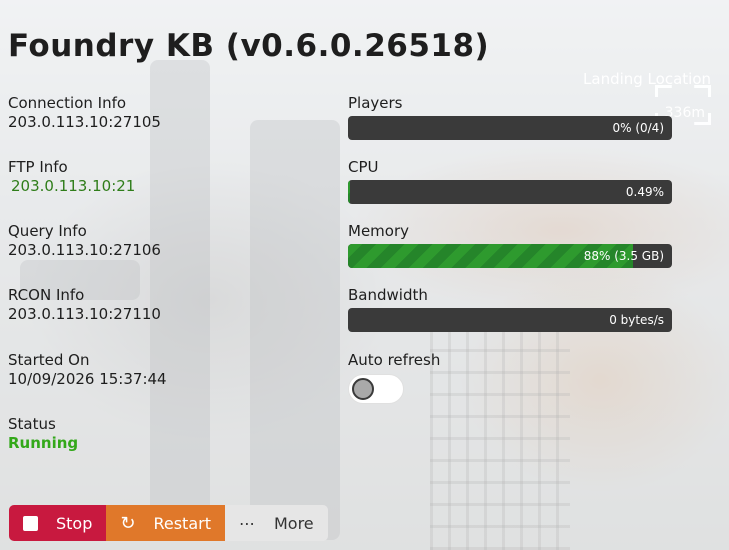  I want to click on toggle-knob, so click(363, 389).